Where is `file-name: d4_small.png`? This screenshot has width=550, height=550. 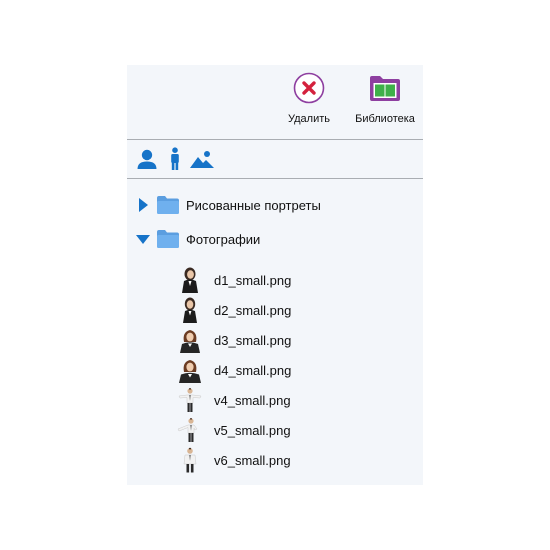 file-name: d4_small.png is located at coordinates (253, 370).